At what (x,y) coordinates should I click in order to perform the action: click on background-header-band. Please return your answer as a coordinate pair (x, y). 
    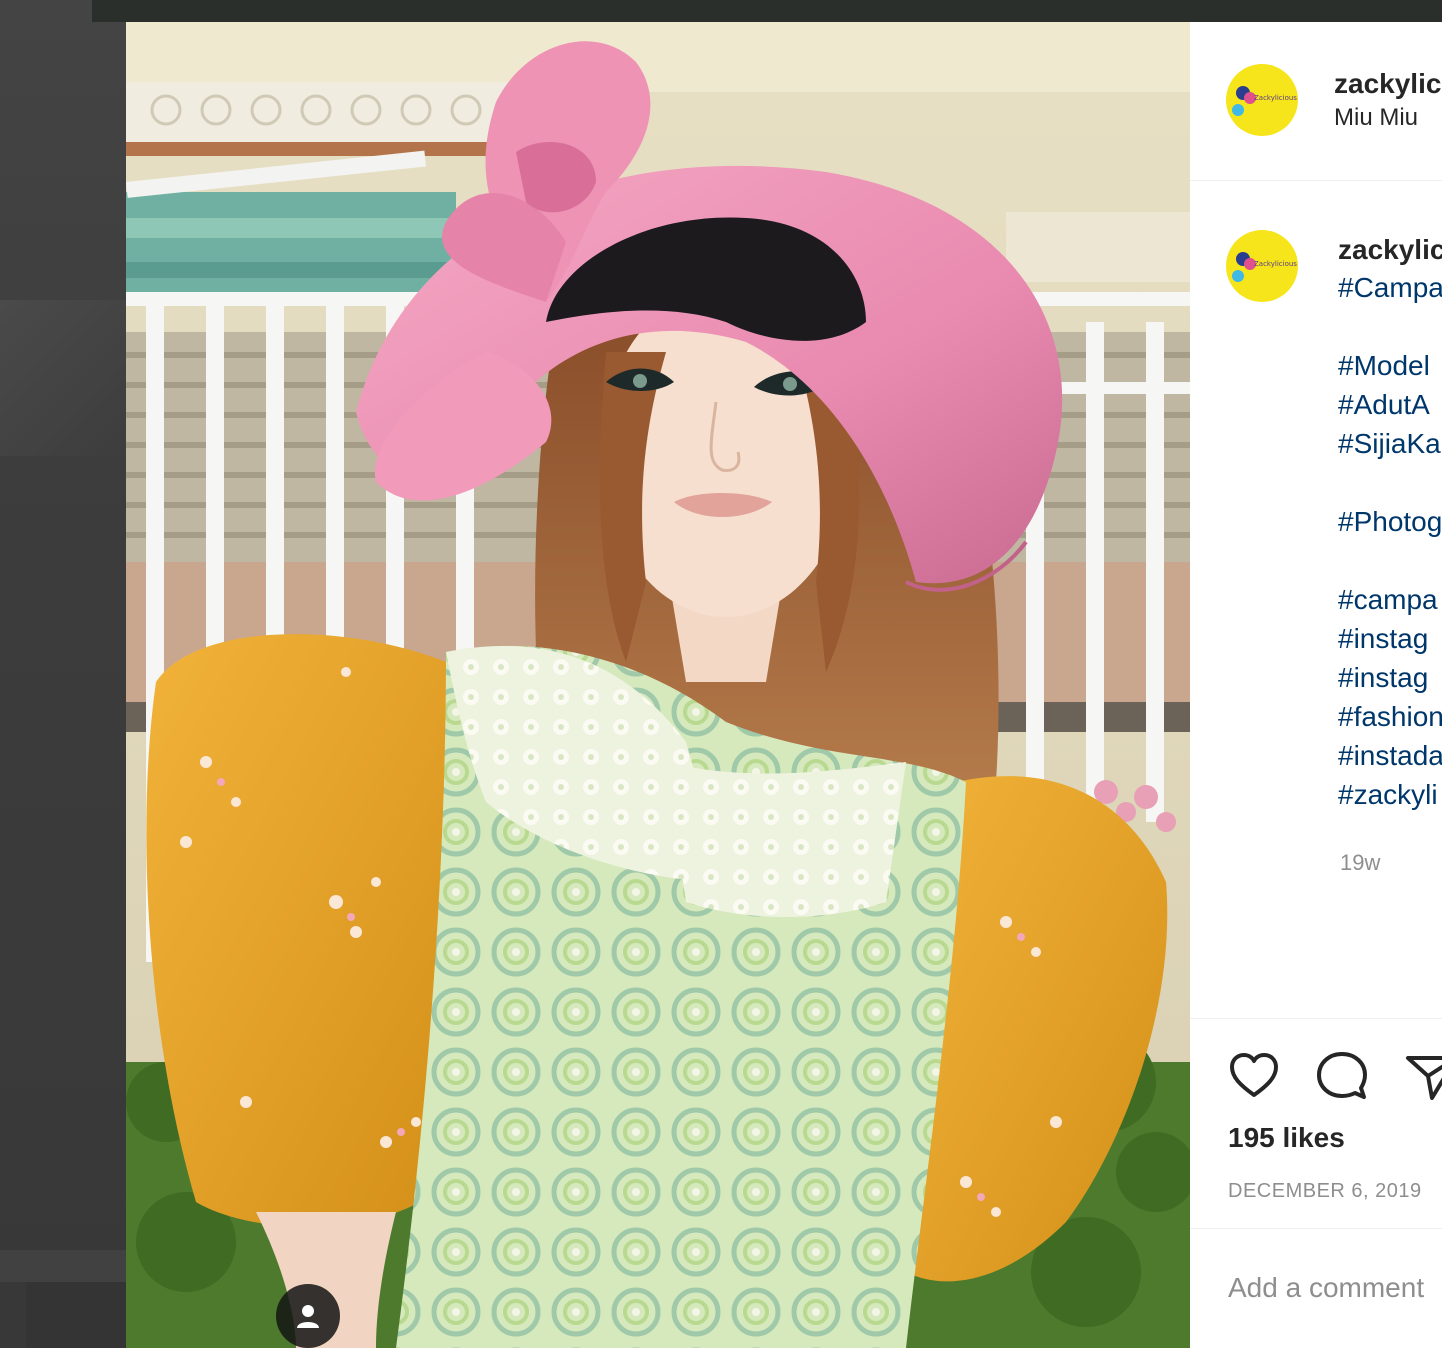
    Looking at the image, I should click on (767, 11).